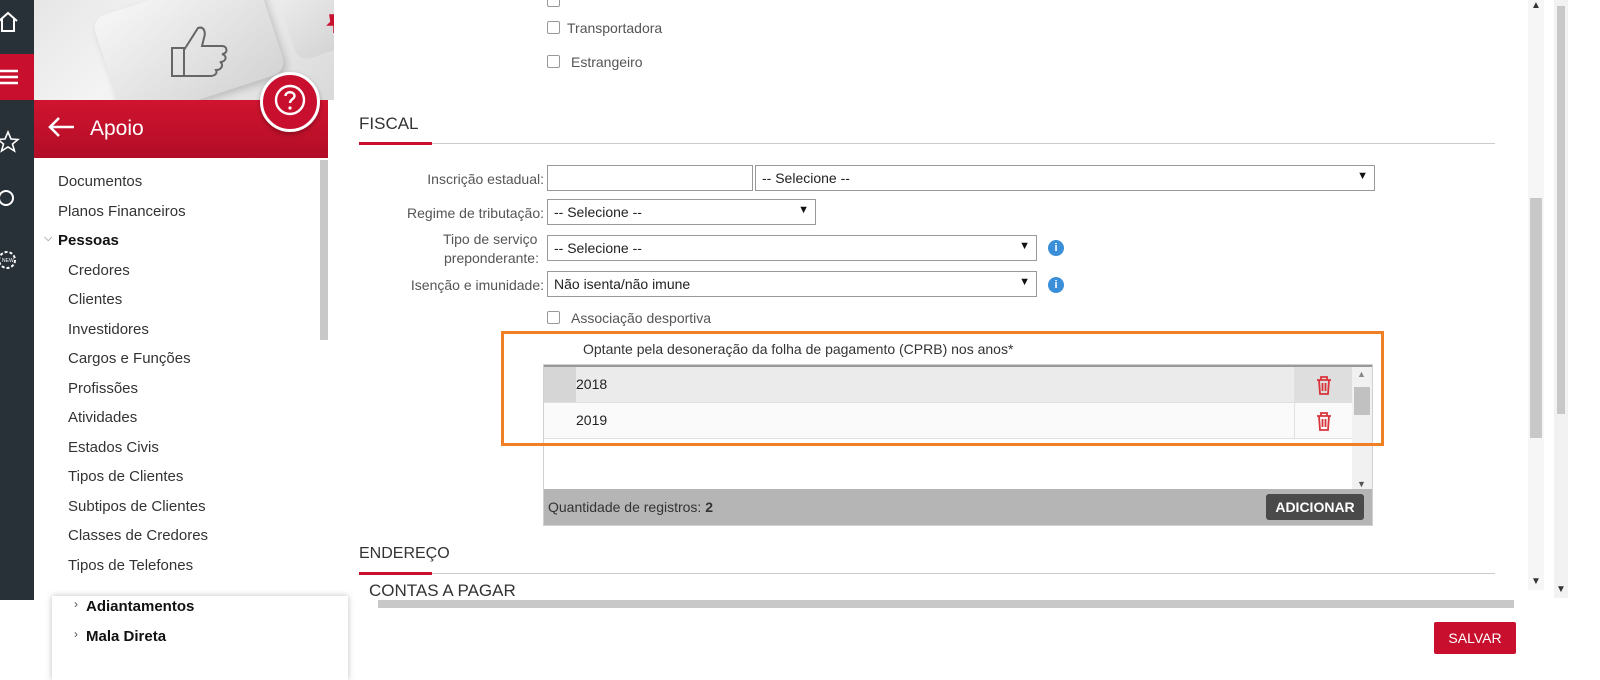 The width and height of the screenshot is (1600, 680). Describe the element at coordinates (103, 388) in the screenshot. I see `sidebar-item-profissoes: Profissões` at that location.